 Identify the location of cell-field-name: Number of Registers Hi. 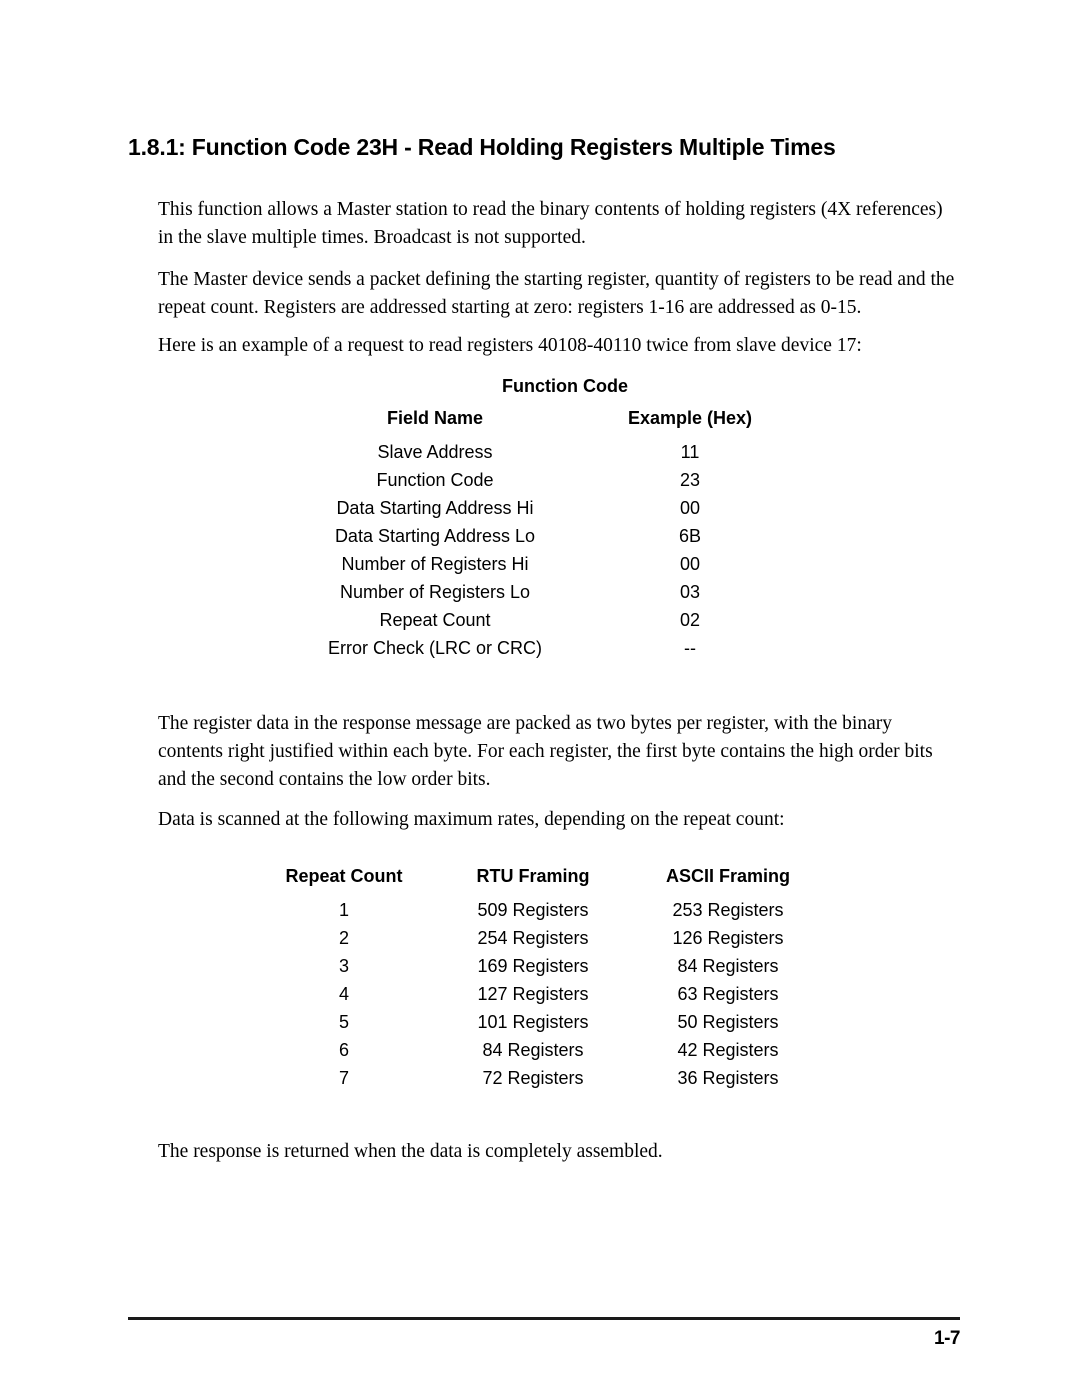
(435, 564).